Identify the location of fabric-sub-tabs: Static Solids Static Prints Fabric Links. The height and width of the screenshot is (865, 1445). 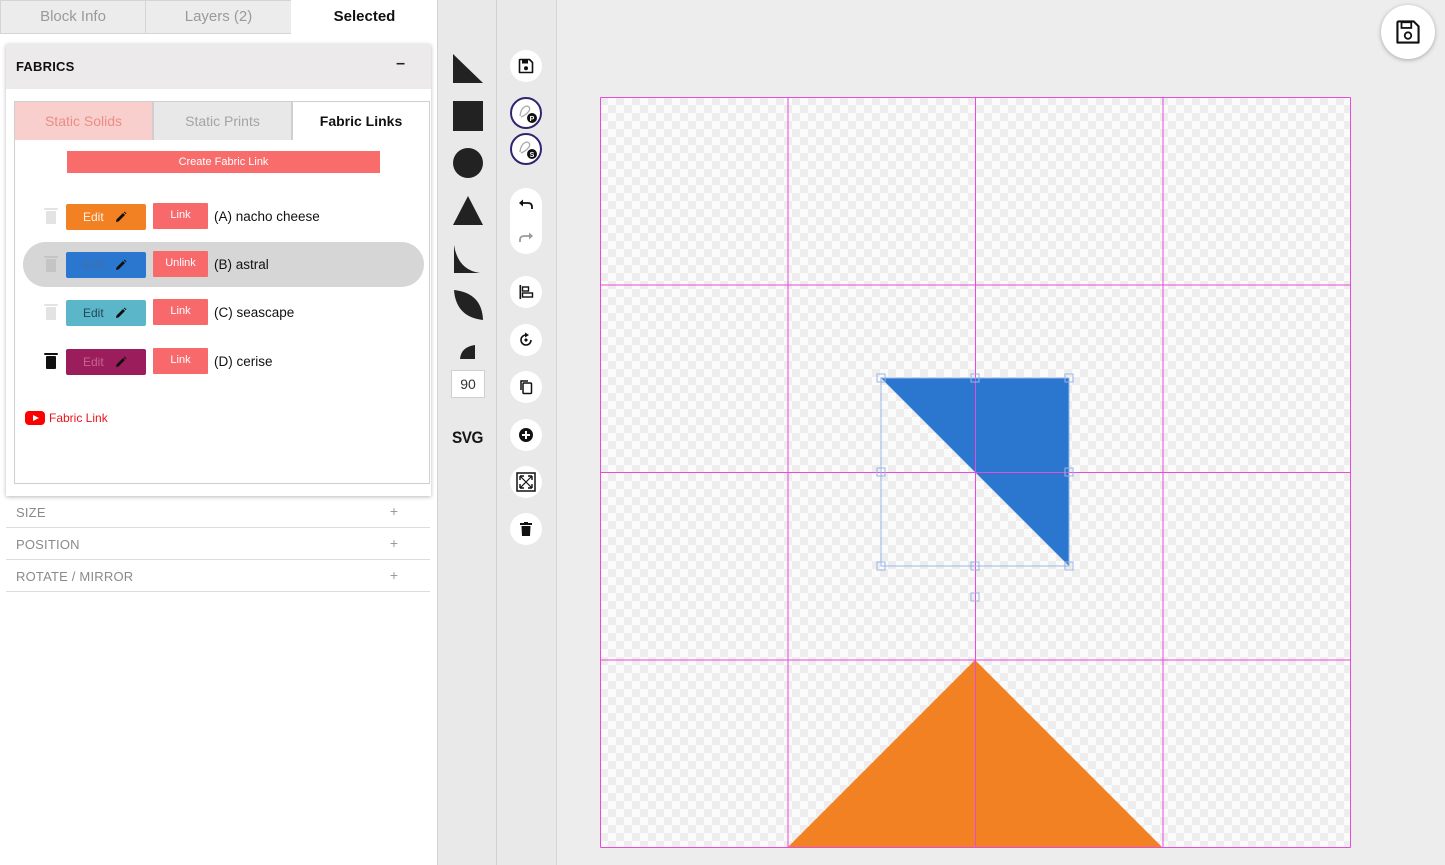
(222, 121).